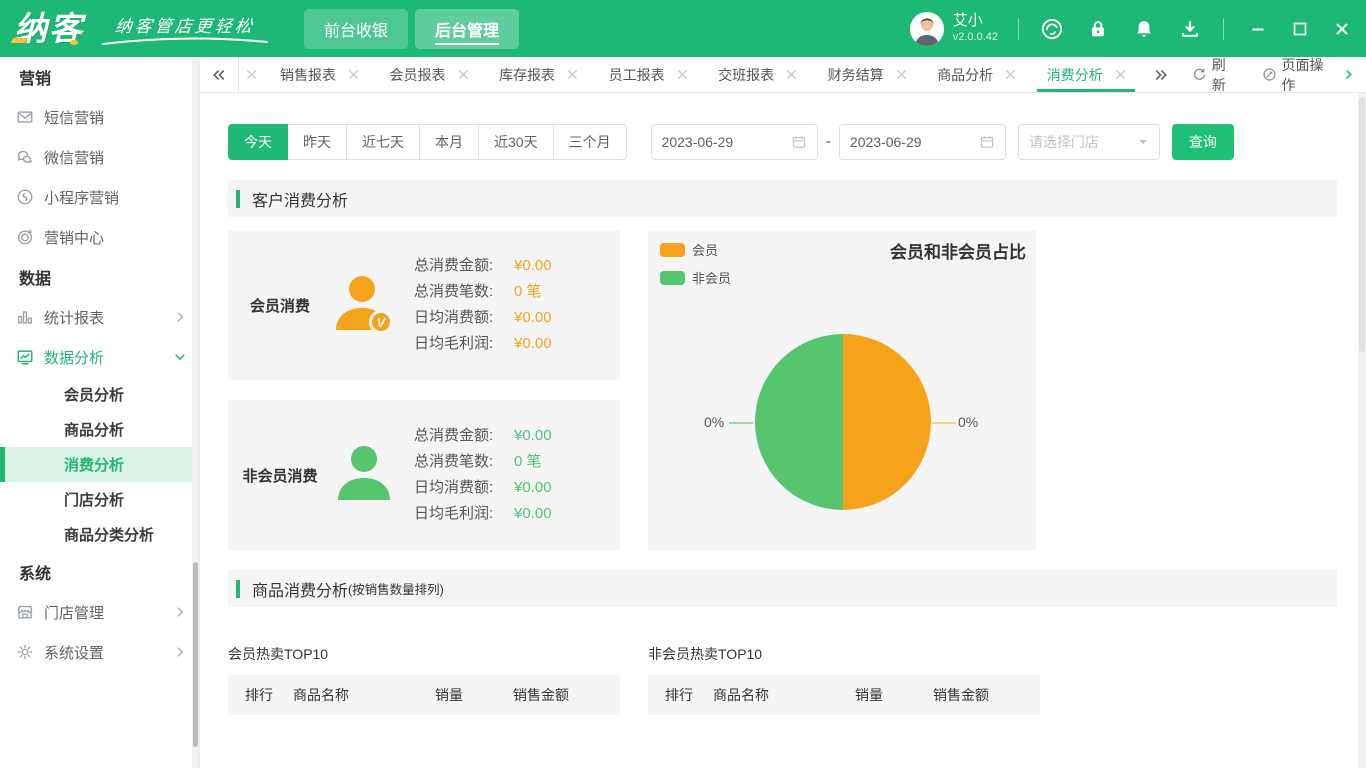 Image resolution: width=1366 pixels, height=768 pixels. Describe the element at coordinates (396, 590) in the screenshot. I see `product-section-subtitle: (按销售数量排列)` at that location.